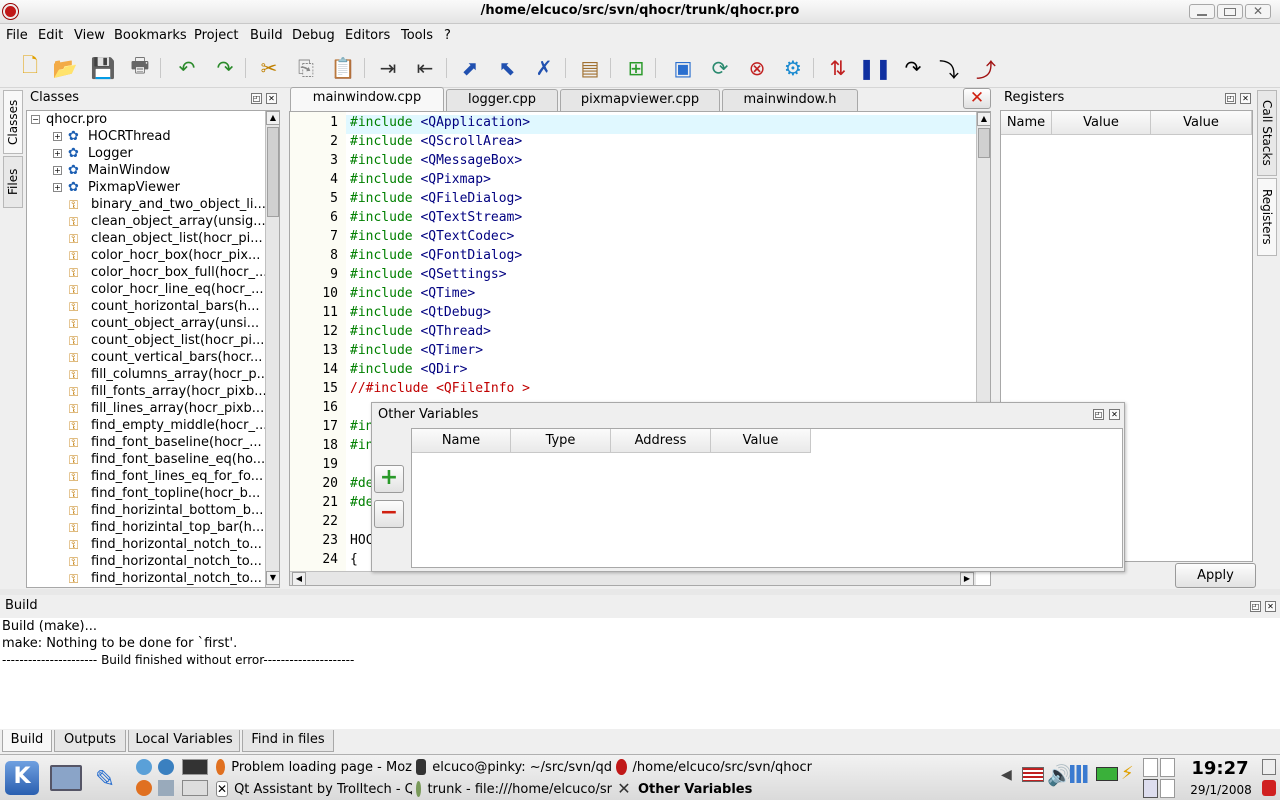 This screenshot has height=800, width=1280. What do you see at coordinates (633, 578) in the screenshot?
I see `editor-horizontal-scrollbar: ◀ ▶` at bounding box center [633, 578].